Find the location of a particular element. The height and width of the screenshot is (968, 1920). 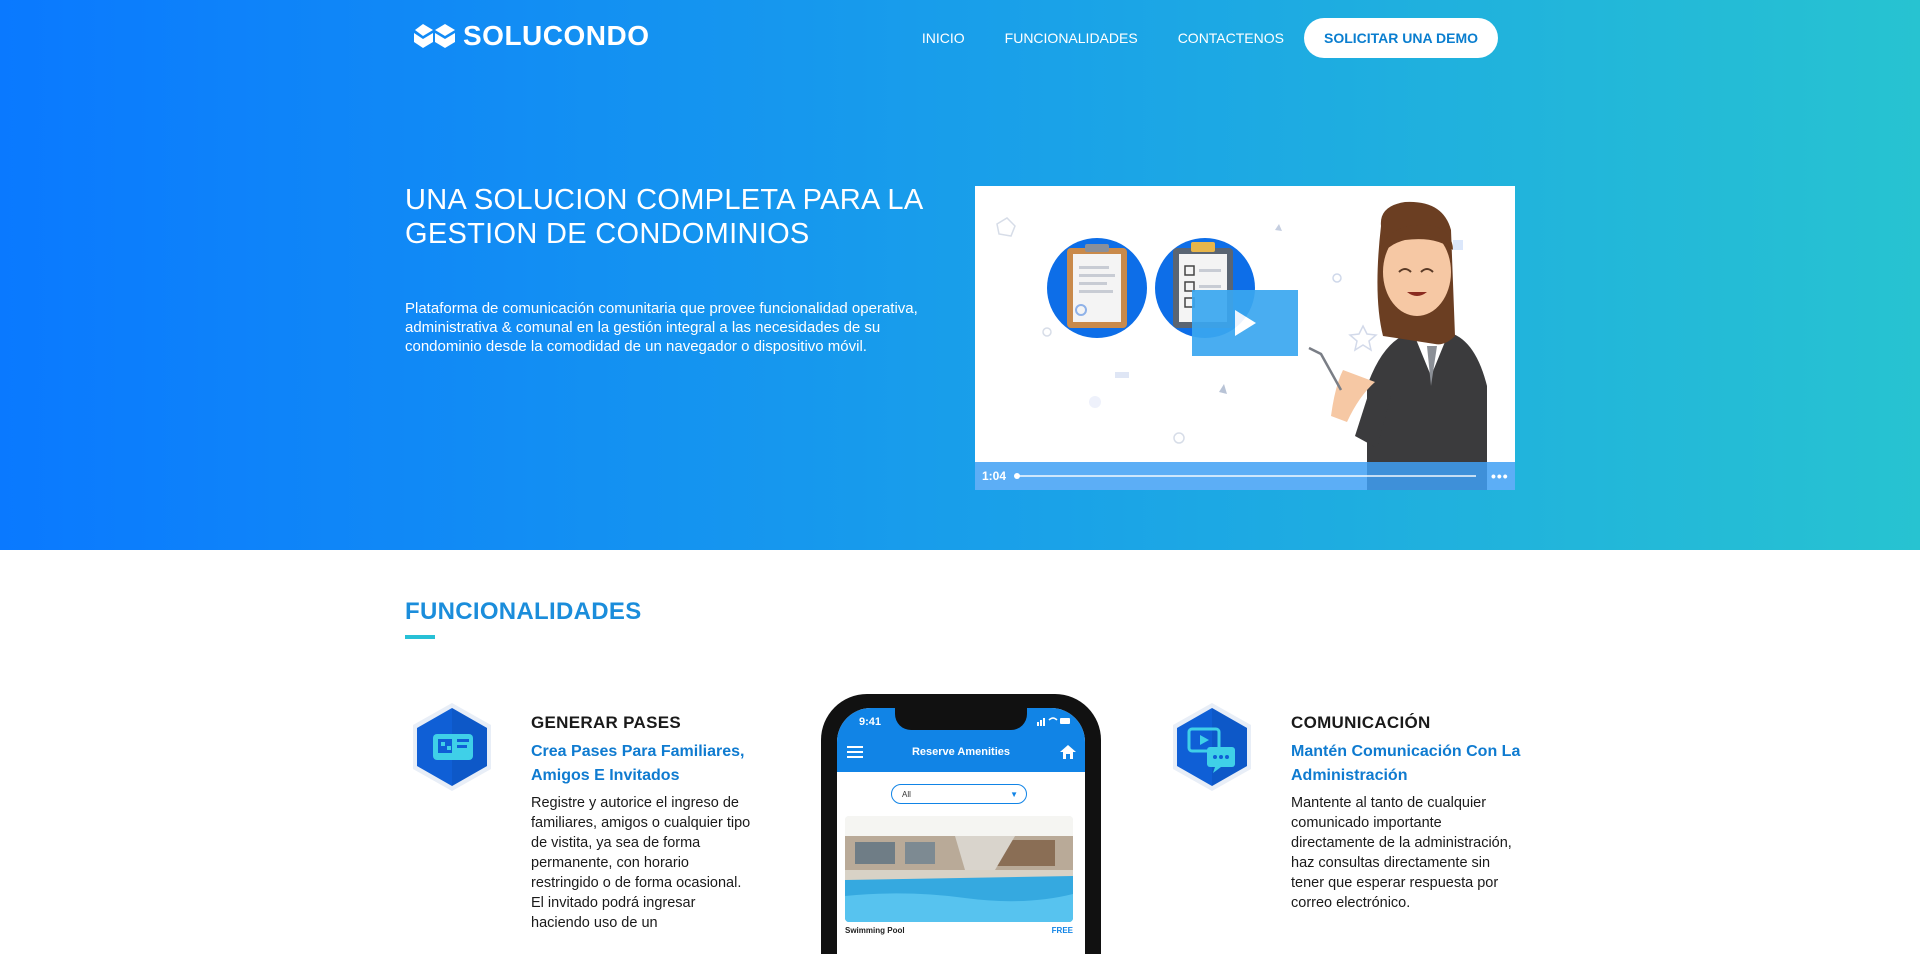

swimming-pool-image is located at coordinates (959, 869).